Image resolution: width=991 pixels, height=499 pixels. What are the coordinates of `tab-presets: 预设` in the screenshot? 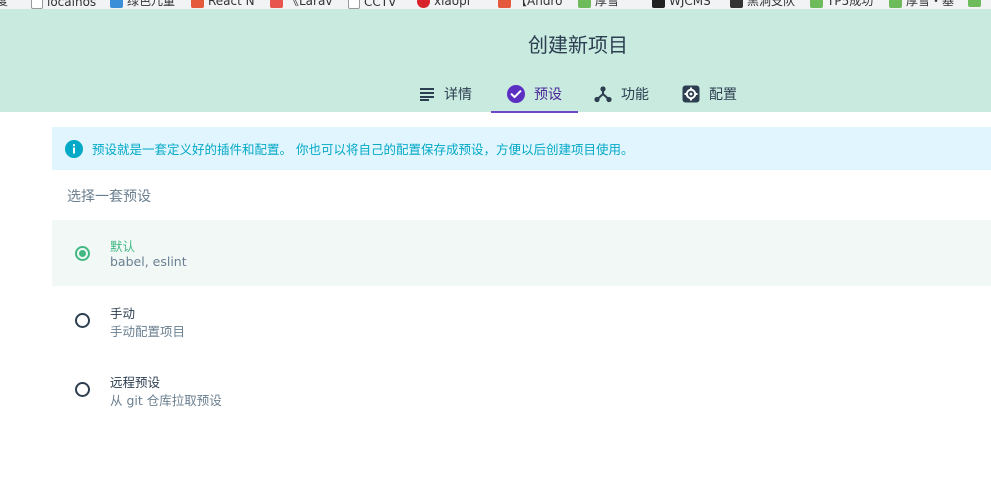 It's located at (534, 94).